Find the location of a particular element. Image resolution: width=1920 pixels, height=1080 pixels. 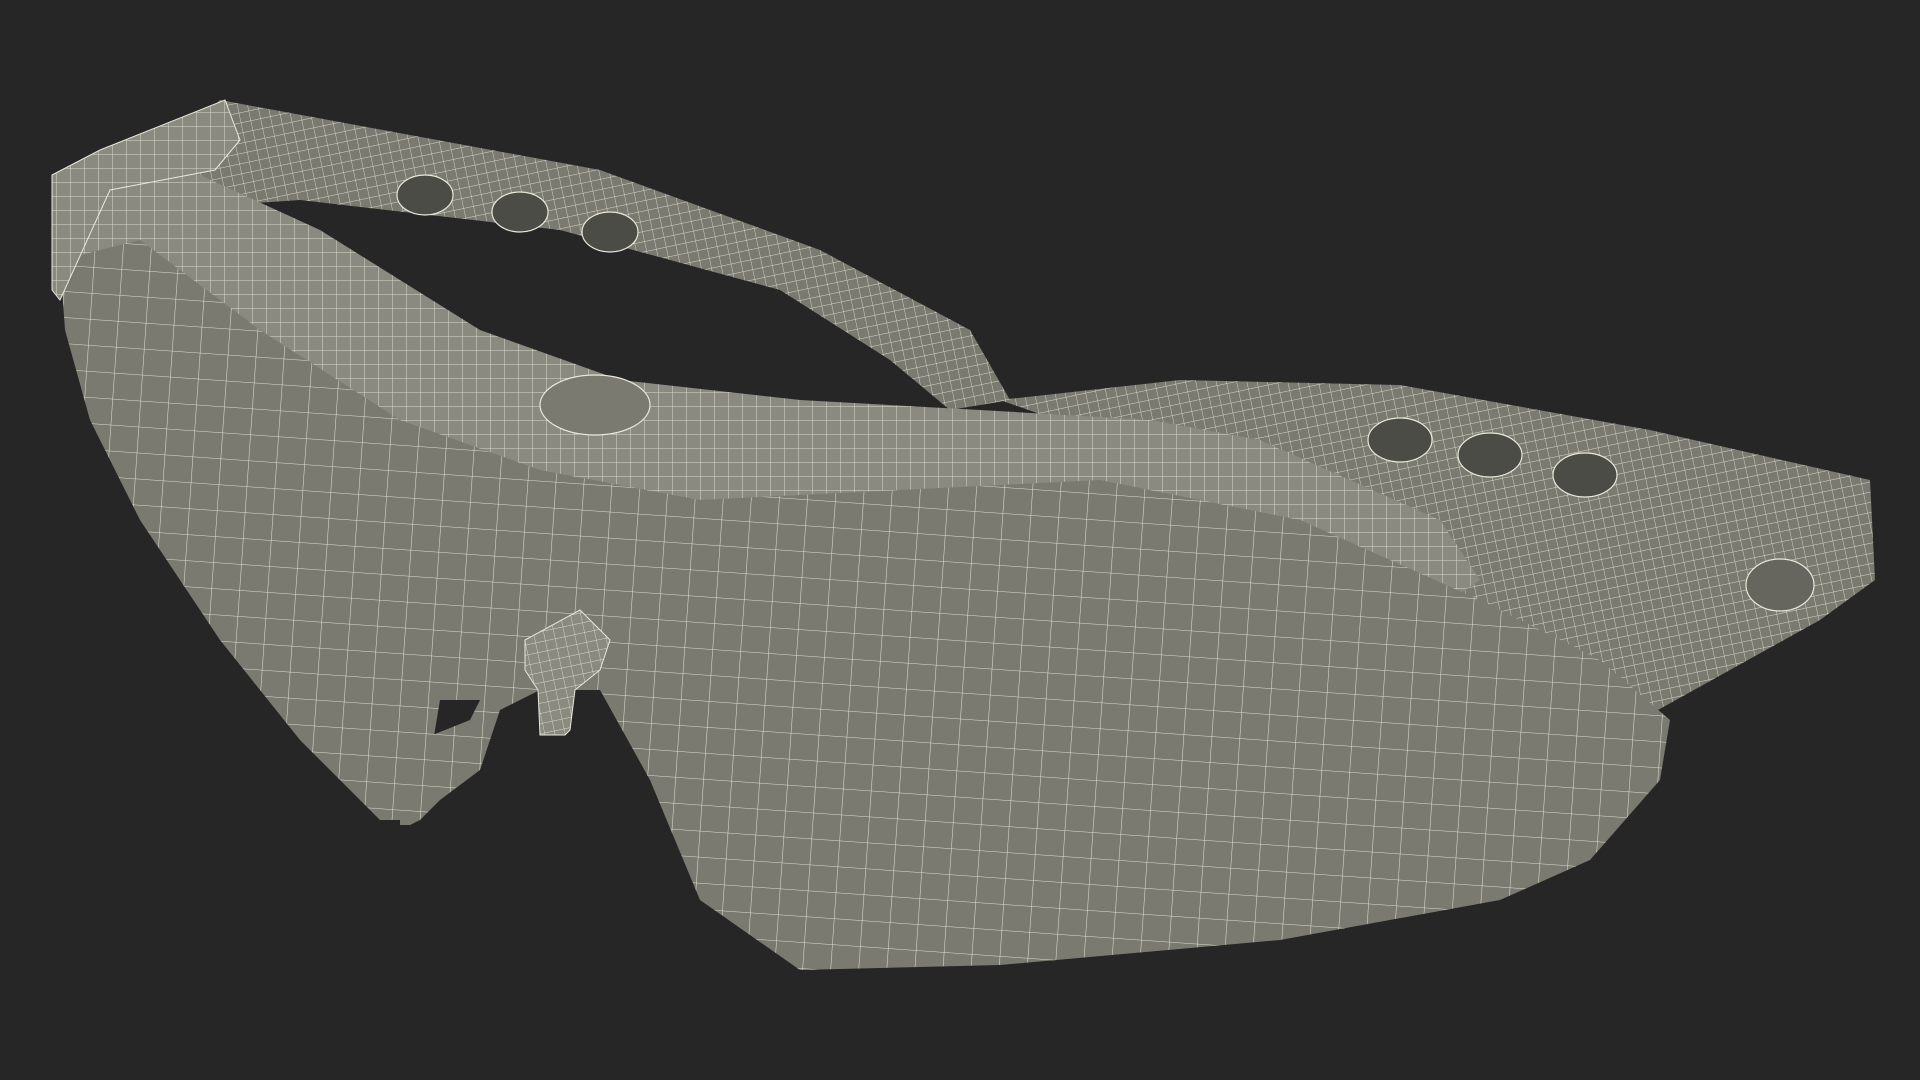

hinge-knob is located at coordinates (1780, 585).